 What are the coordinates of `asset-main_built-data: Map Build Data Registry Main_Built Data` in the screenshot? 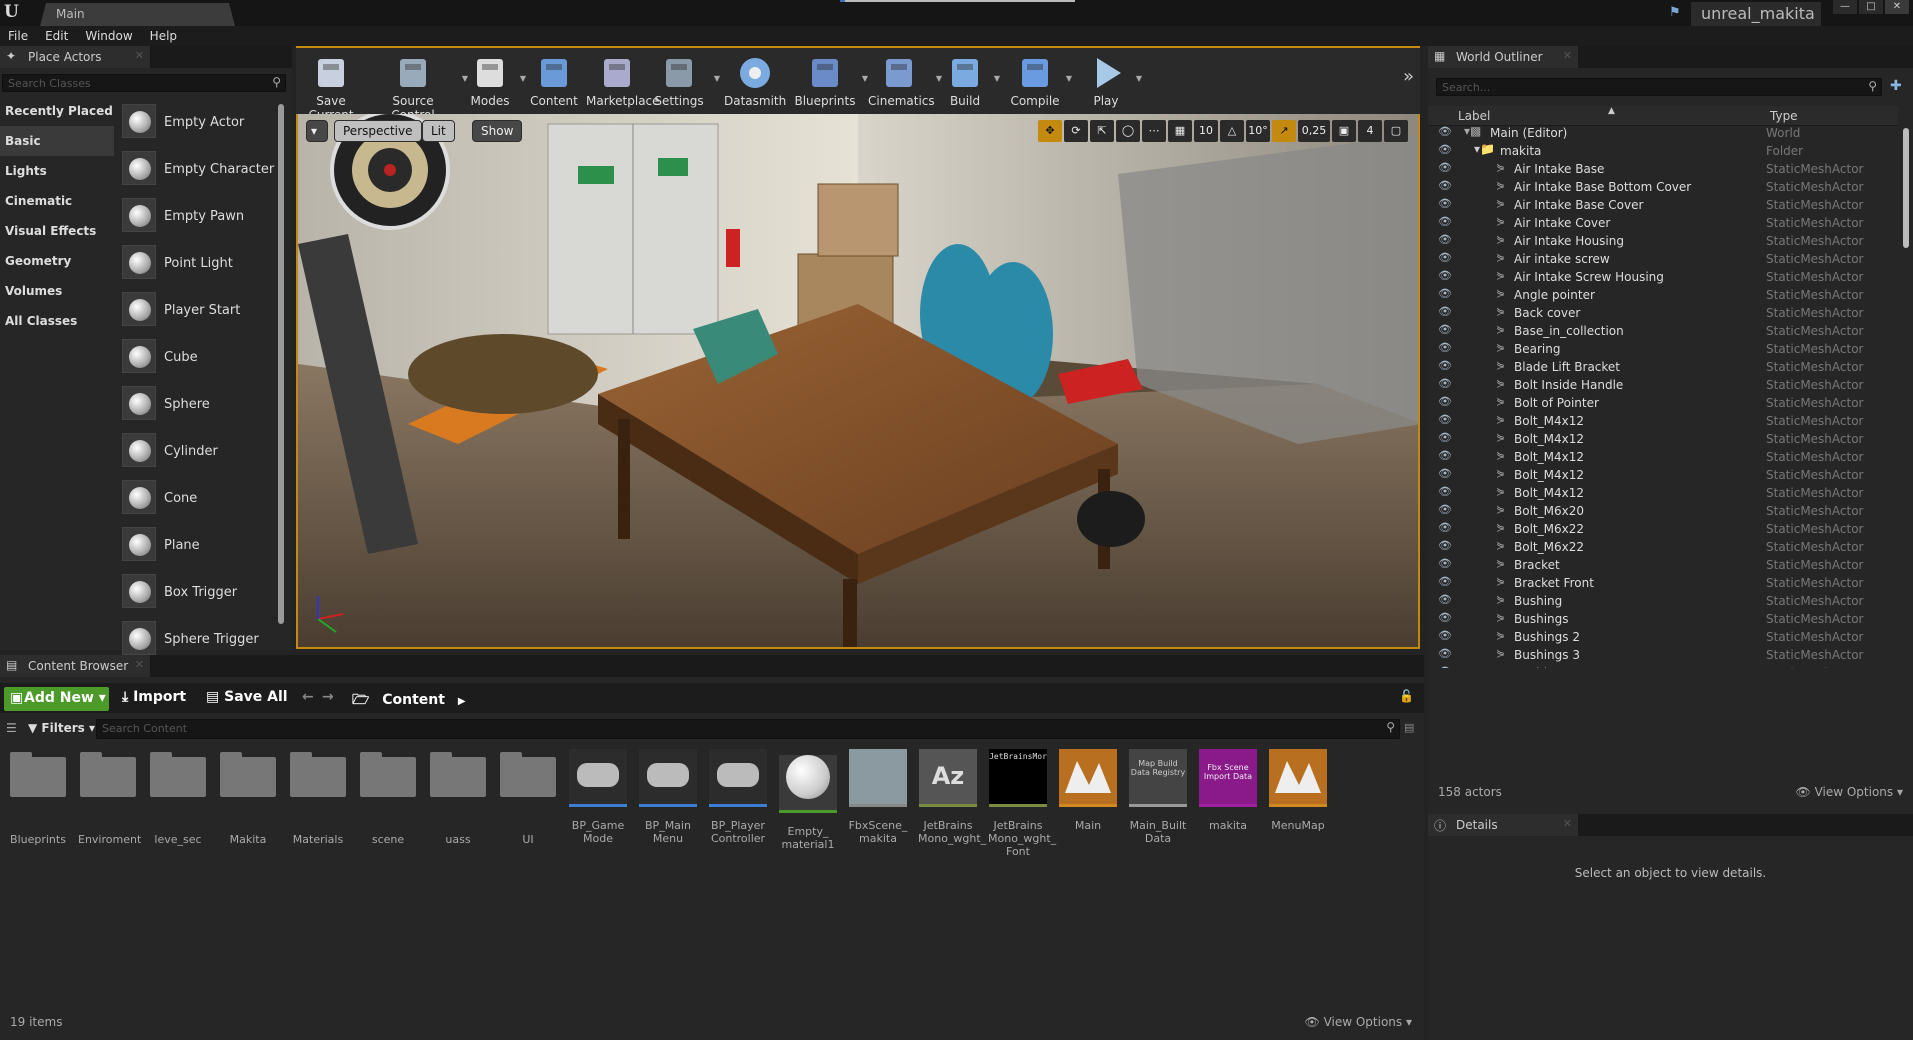 It's located at (1158, 797).